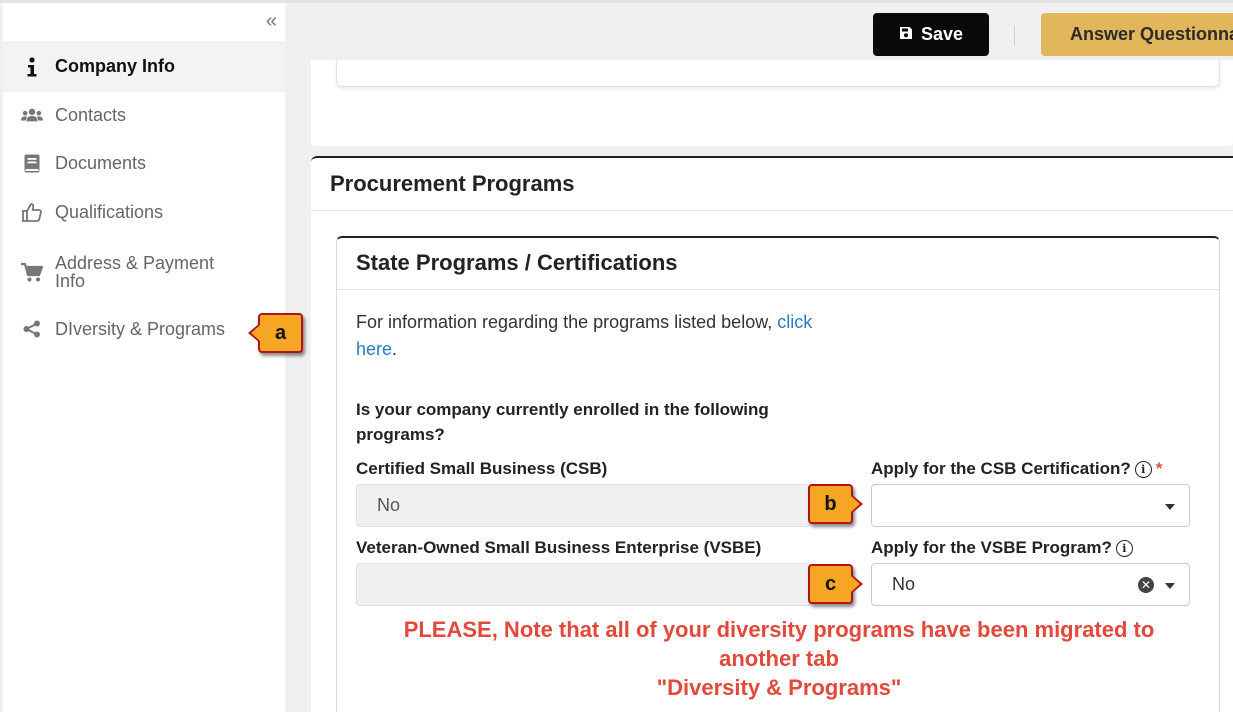 This screenshot has width=1233, height=712. Describe the element at coordinates (482, 468) in the screenshot. I see `csb-label: Certified Small Business (CSB)` at that location.